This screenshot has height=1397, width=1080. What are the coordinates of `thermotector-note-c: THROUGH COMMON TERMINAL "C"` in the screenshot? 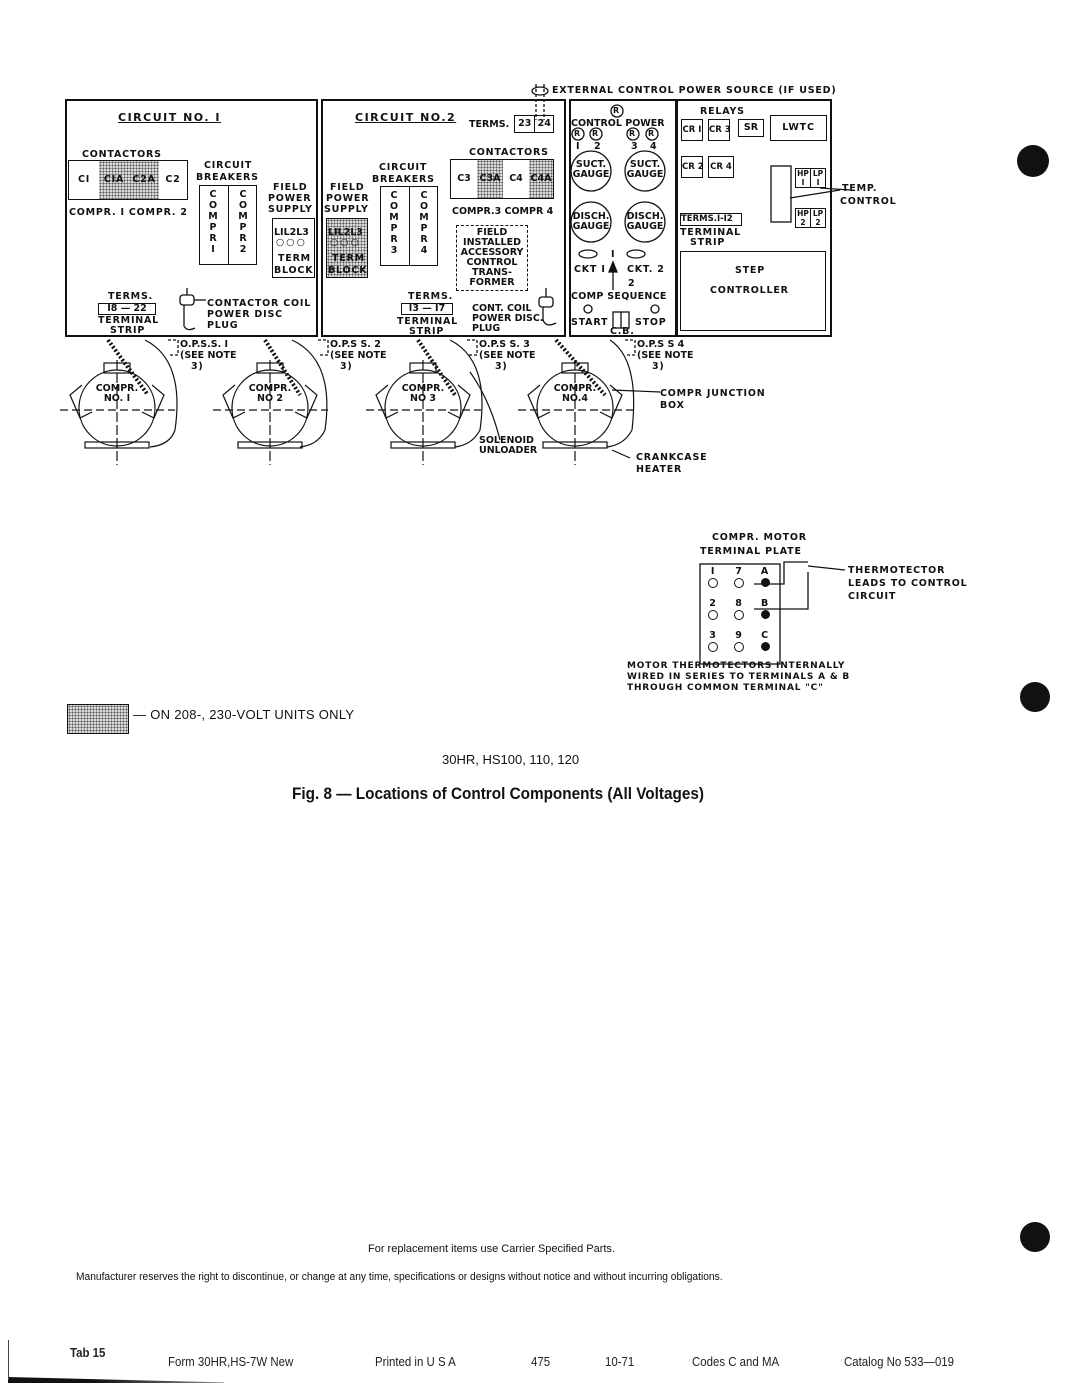 It's located at (725, 688).